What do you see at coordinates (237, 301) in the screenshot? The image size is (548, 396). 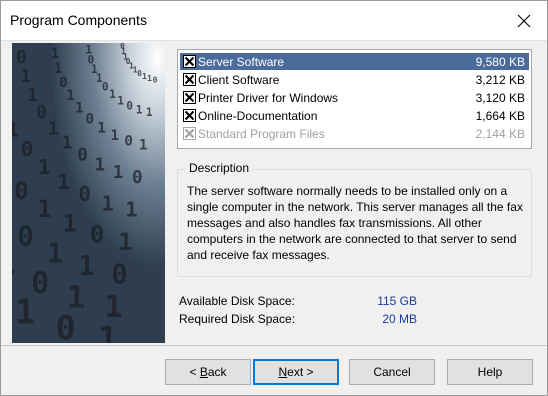 I see `available-disk-space-label: Available Disk Space:` at bounding box center [237, 301].